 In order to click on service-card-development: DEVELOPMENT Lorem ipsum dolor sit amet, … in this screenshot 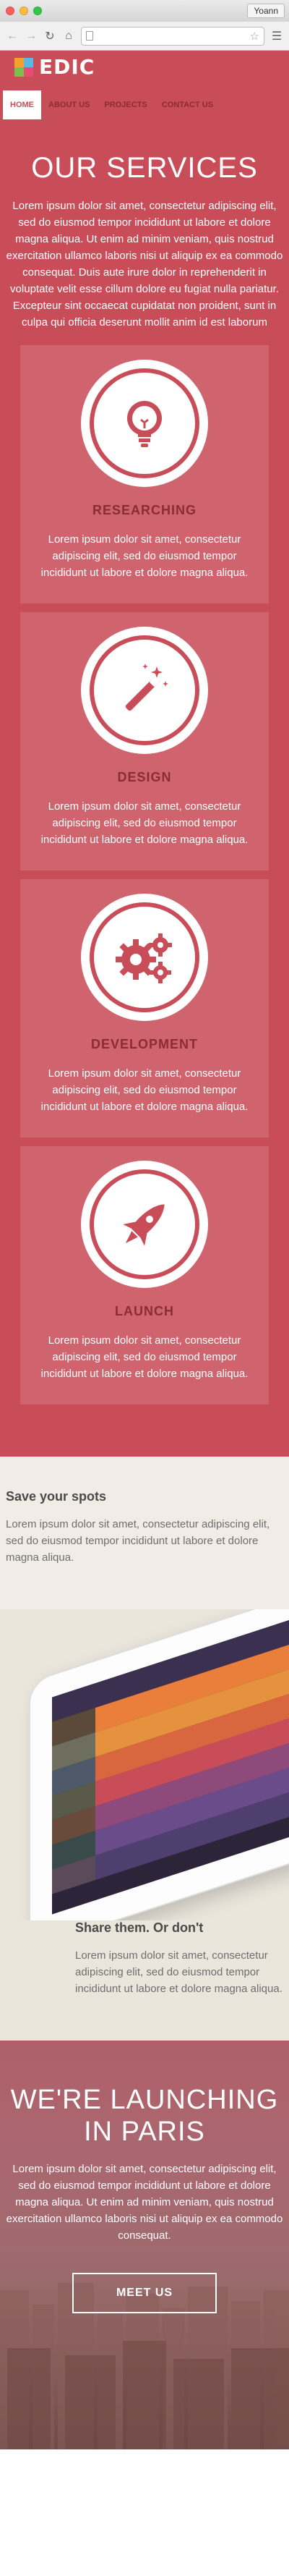, I will do `click(144, 1008)`.